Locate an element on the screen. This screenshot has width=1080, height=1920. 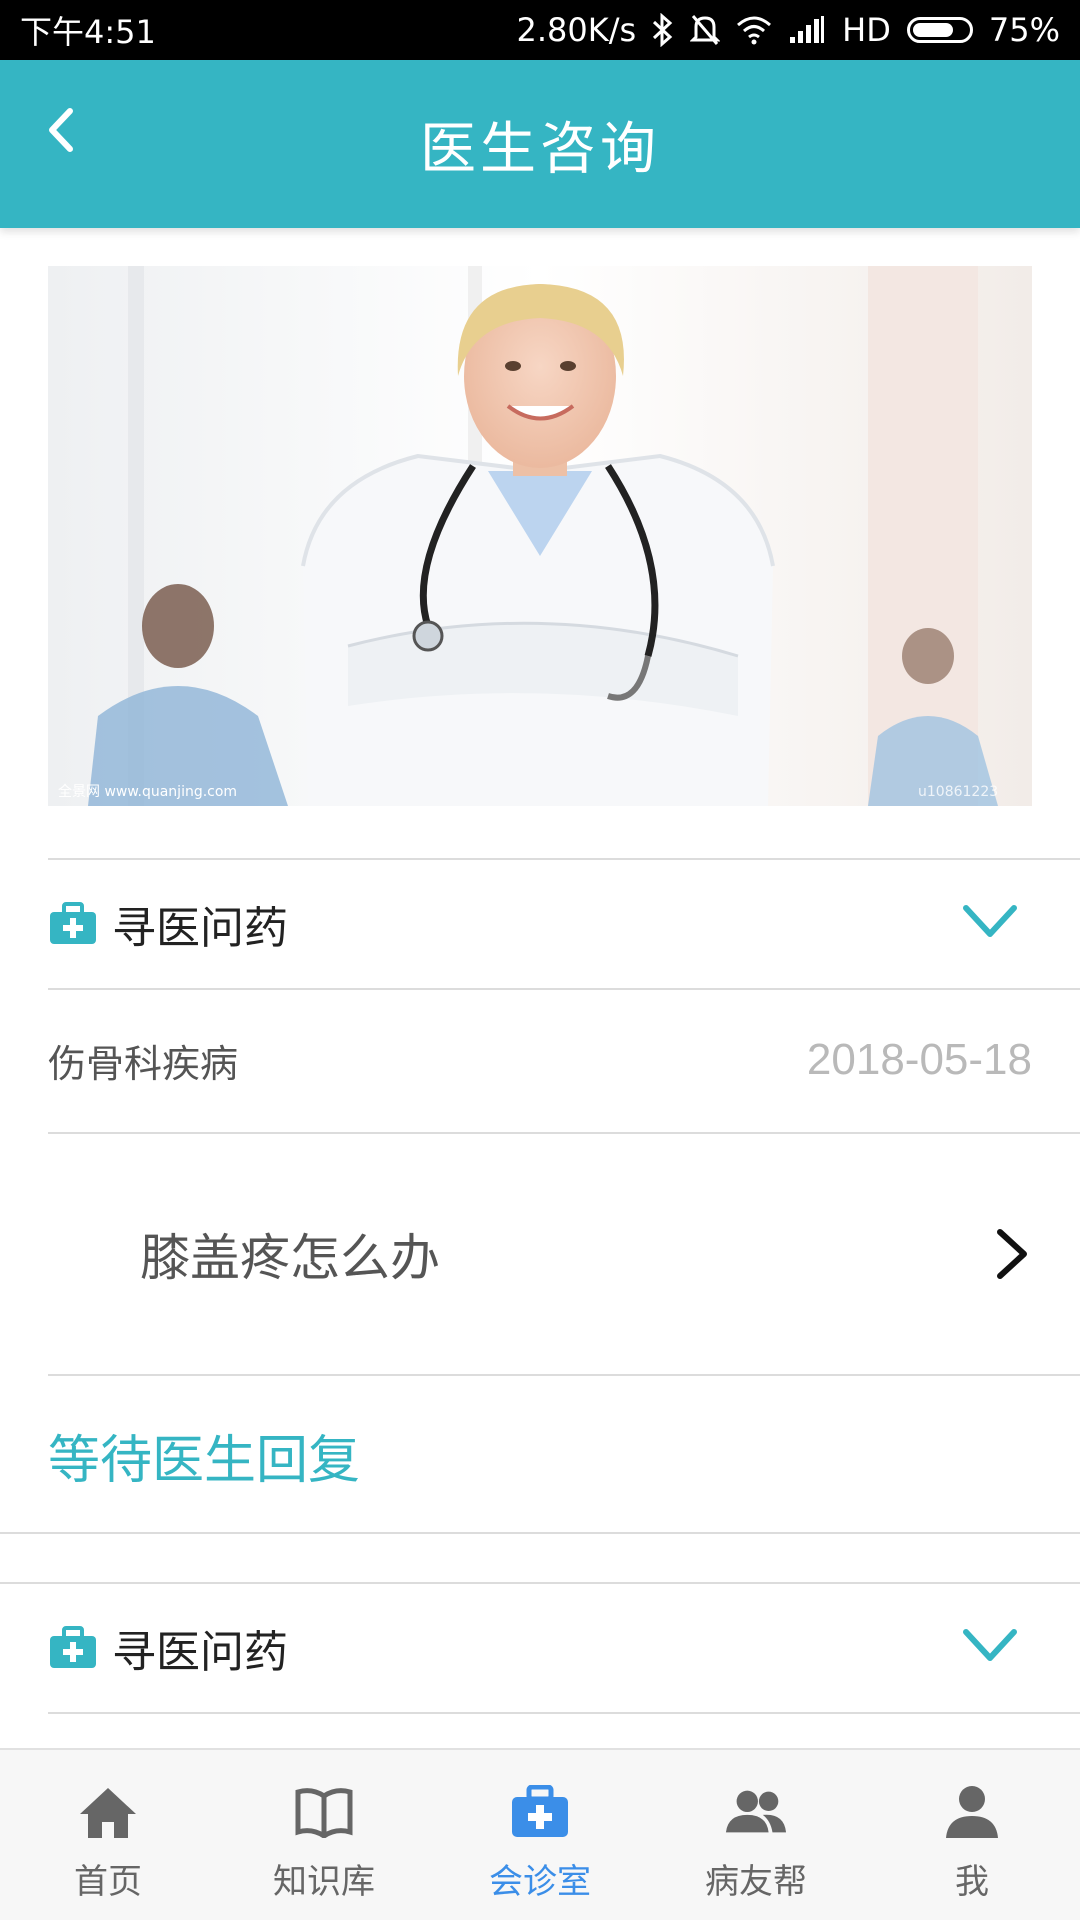
nav-patient-community: 病友帮 is located at coordinates (756, 1835).